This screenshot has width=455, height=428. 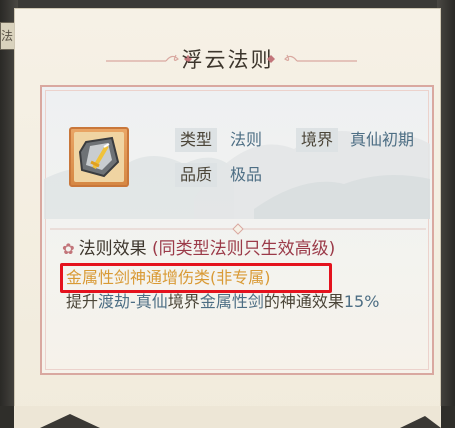 I want to click on desc-prefix: 提升, so click(x=82, y=301).